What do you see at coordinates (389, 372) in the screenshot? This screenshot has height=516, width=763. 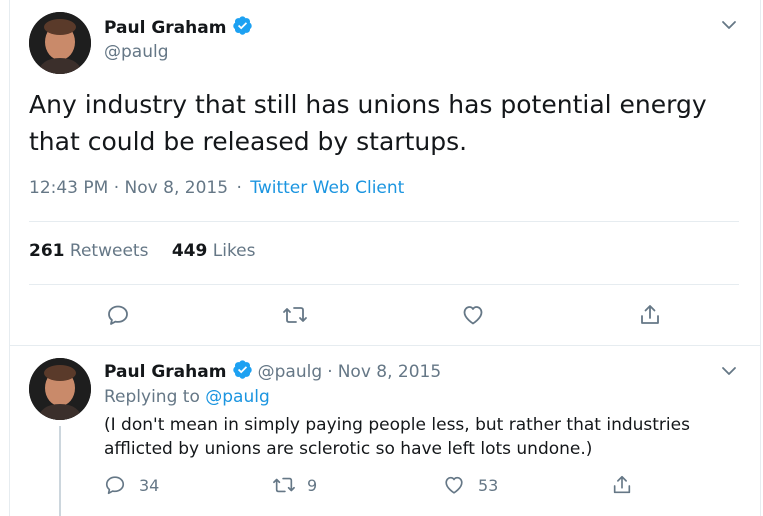 I see `reply-date: Nov 8, 2015` at bounding box center [389, 372].